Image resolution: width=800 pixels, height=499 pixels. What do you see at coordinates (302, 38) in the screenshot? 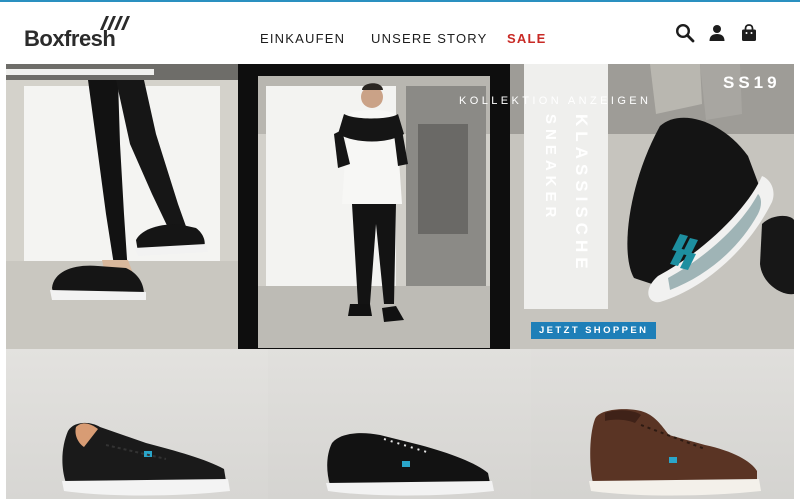
I see `nav-einkaufen: EINKAUFEN` at bounding box center [302, 38].